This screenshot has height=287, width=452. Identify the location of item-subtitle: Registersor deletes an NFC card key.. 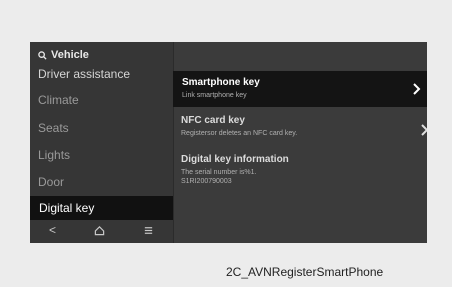
(239, 133).